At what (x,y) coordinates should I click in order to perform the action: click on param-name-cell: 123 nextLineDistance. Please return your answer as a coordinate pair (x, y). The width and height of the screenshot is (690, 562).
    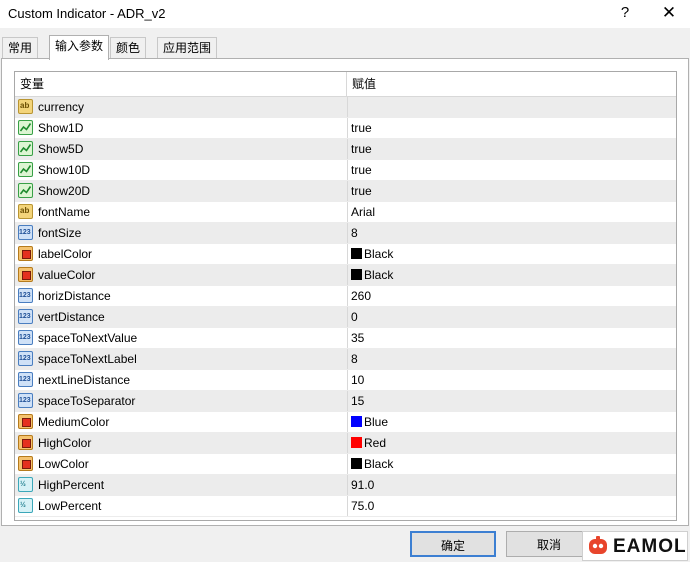
    Looking at the image, I should click on (181, 380).